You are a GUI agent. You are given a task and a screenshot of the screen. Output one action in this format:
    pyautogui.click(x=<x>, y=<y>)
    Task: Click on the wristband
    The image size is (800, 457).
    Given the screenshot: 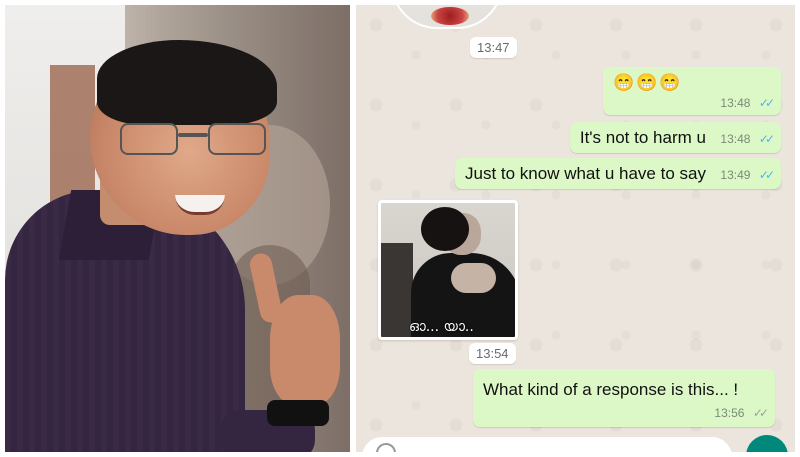 What is the action you would take?
    pyautogui.click(x=298, y=413)
    